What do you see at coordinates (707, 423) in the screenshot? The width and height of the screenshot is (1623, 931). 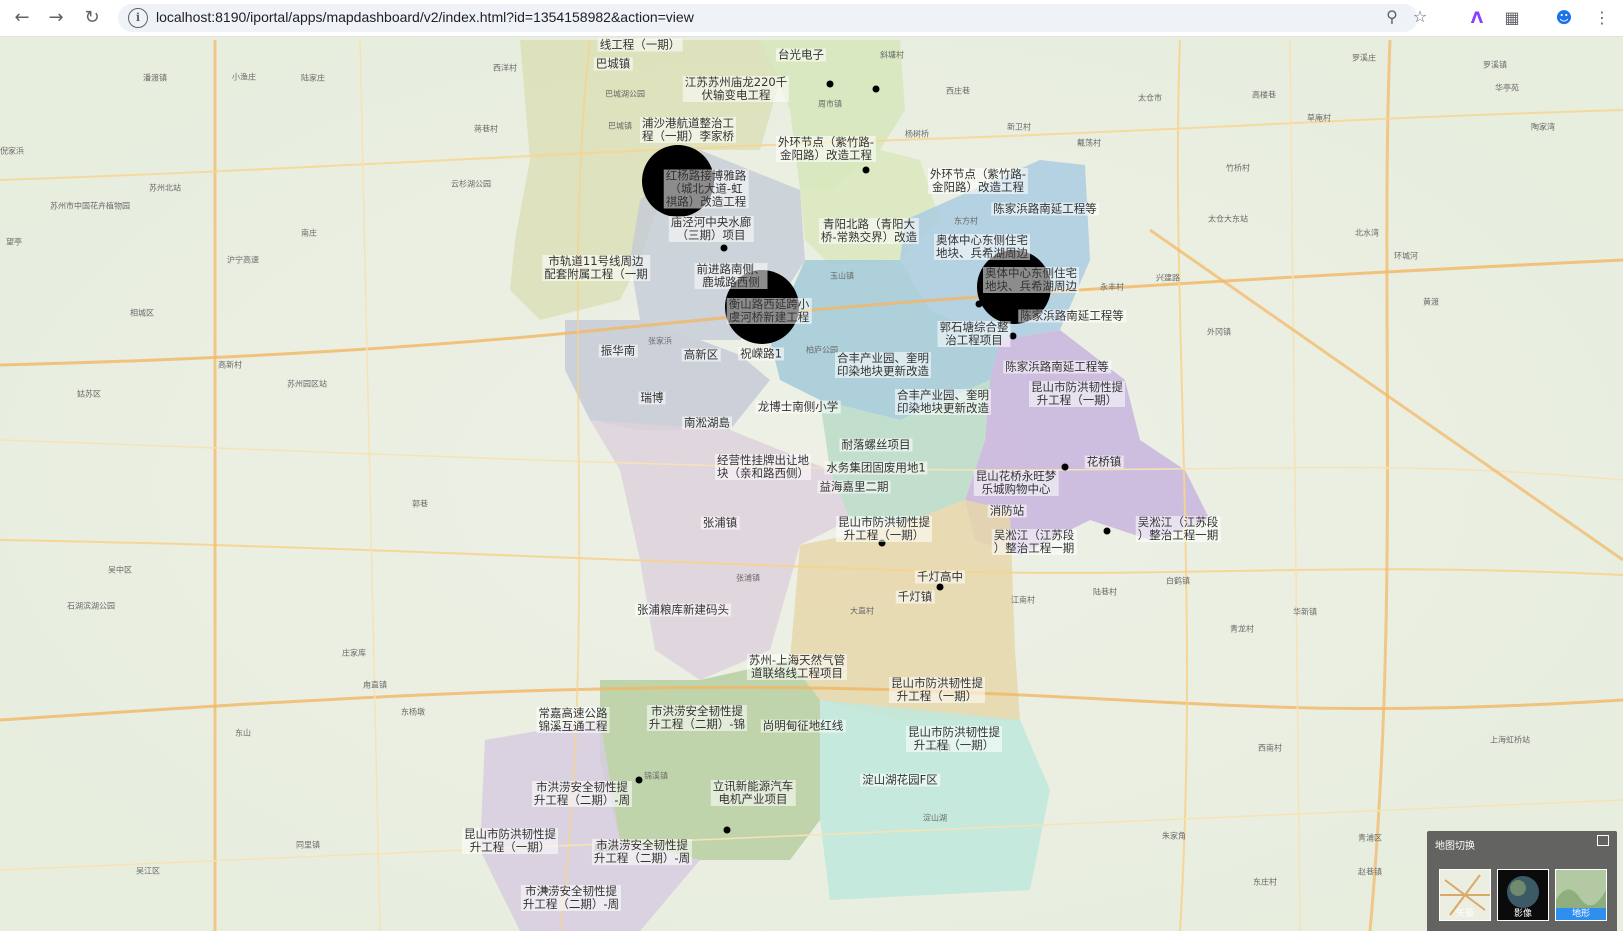 I see `project-label: 南淞湖島` at bounding box center [707, 423].